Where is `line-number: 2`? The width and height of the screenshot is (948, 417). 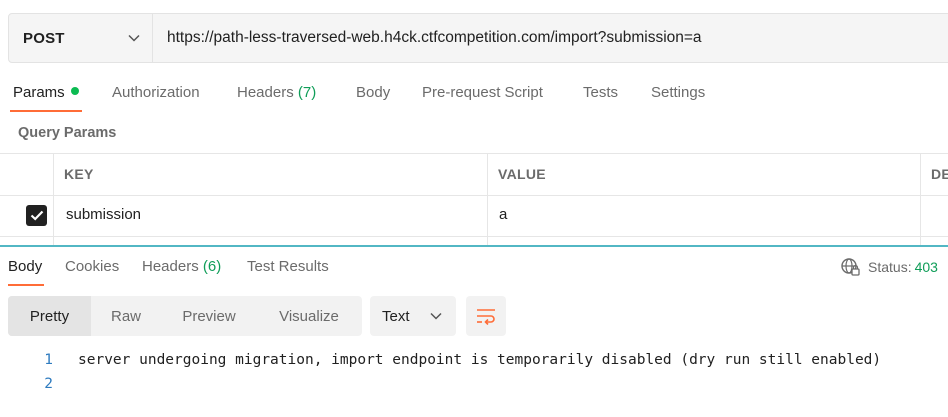
line-number: 2 is located at coordinates (48, 384).